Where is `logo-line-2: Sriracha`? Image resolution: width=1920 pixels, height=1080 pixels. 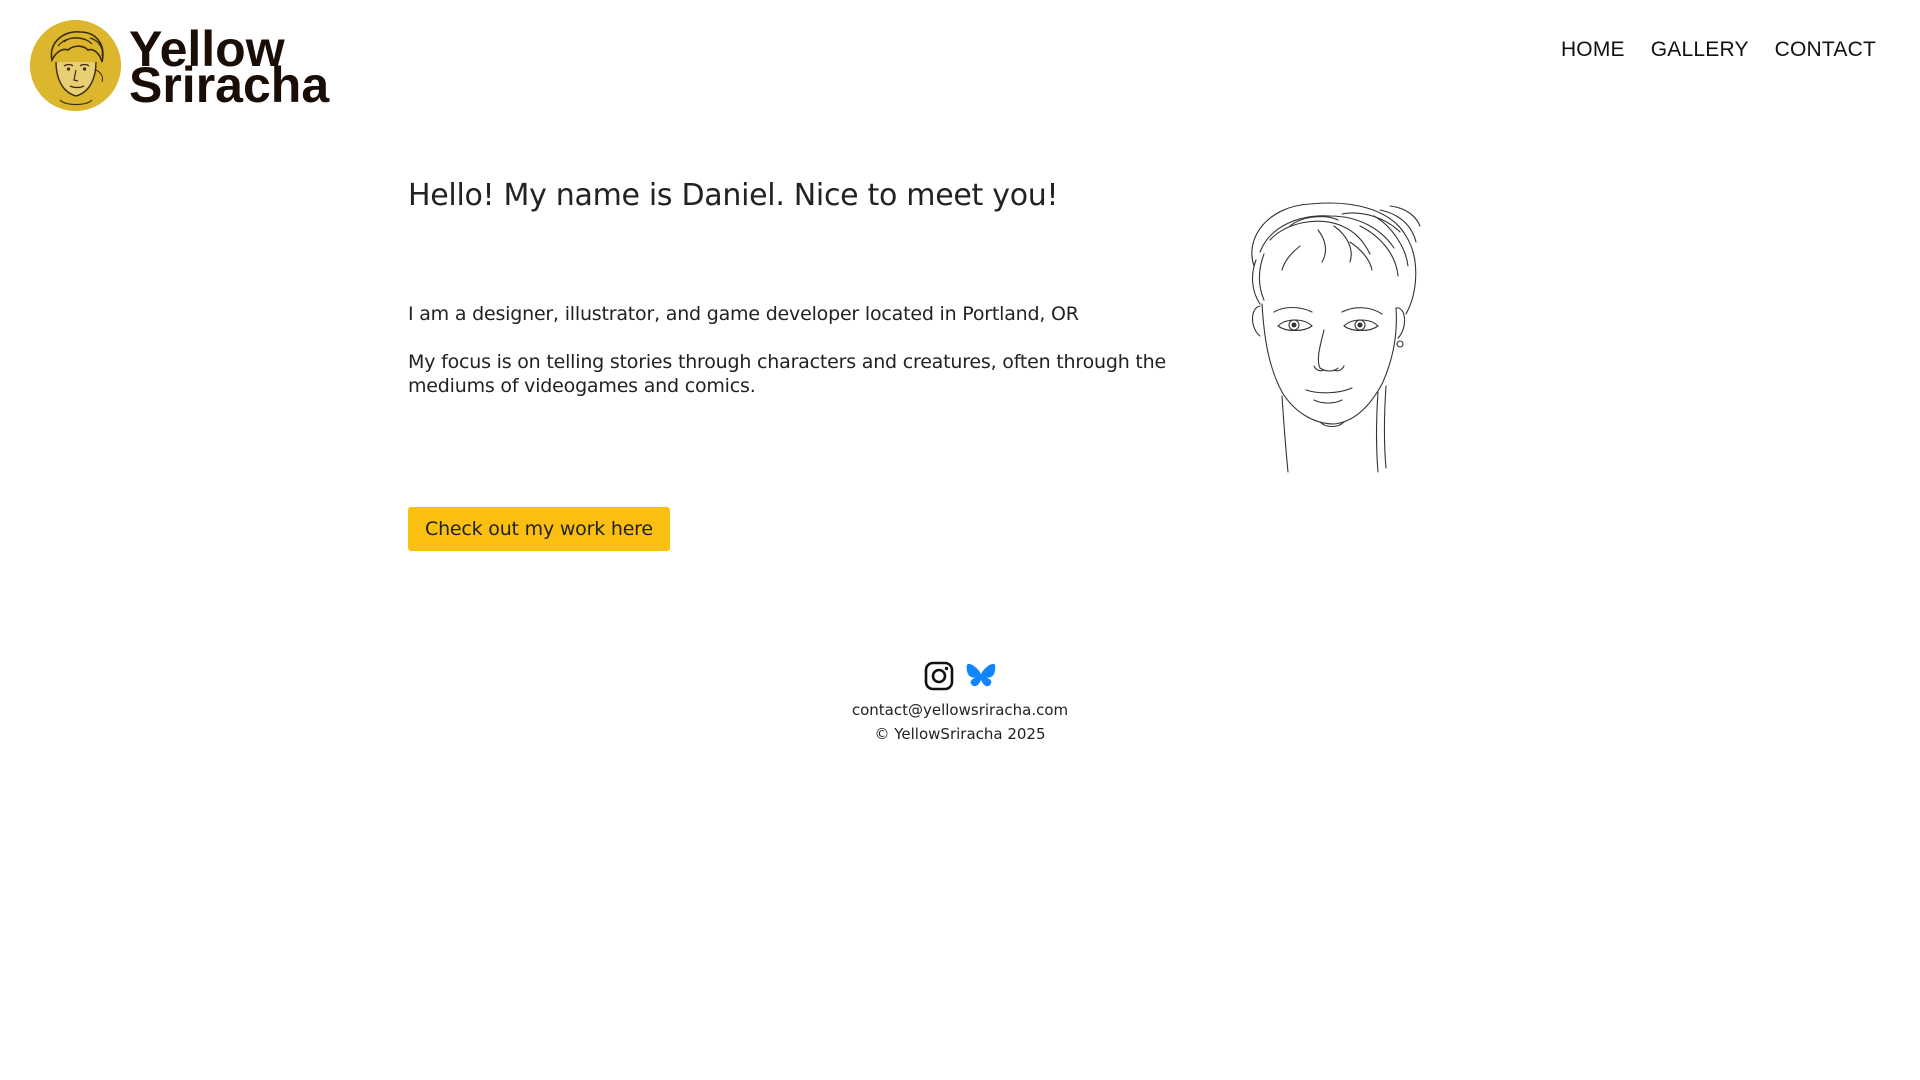
logo-line-2: Sriracha is located at coordinates (229, 84).